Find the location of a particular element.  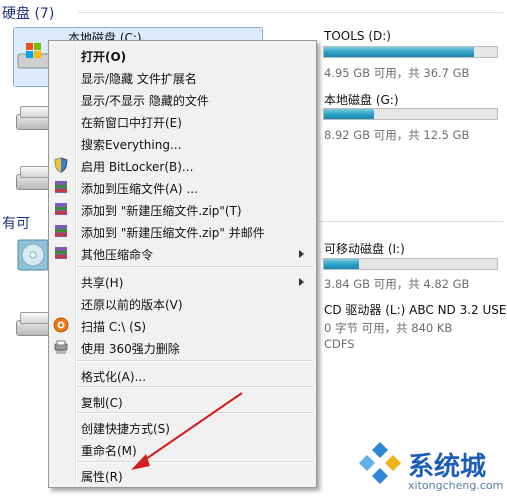

watermark-logo-icon is located at coordinates (380, 463).